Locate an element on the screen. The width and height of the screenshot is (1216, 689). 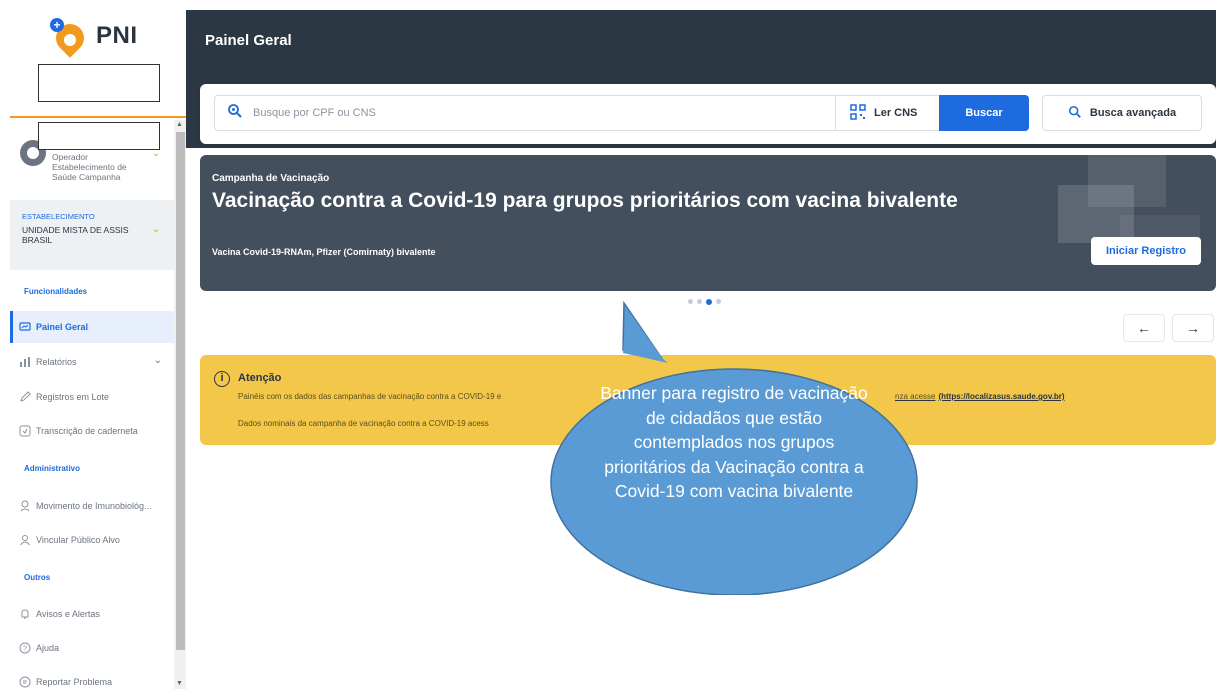
scroll-up-icon: ▲ is located at coordinates (179, 124).